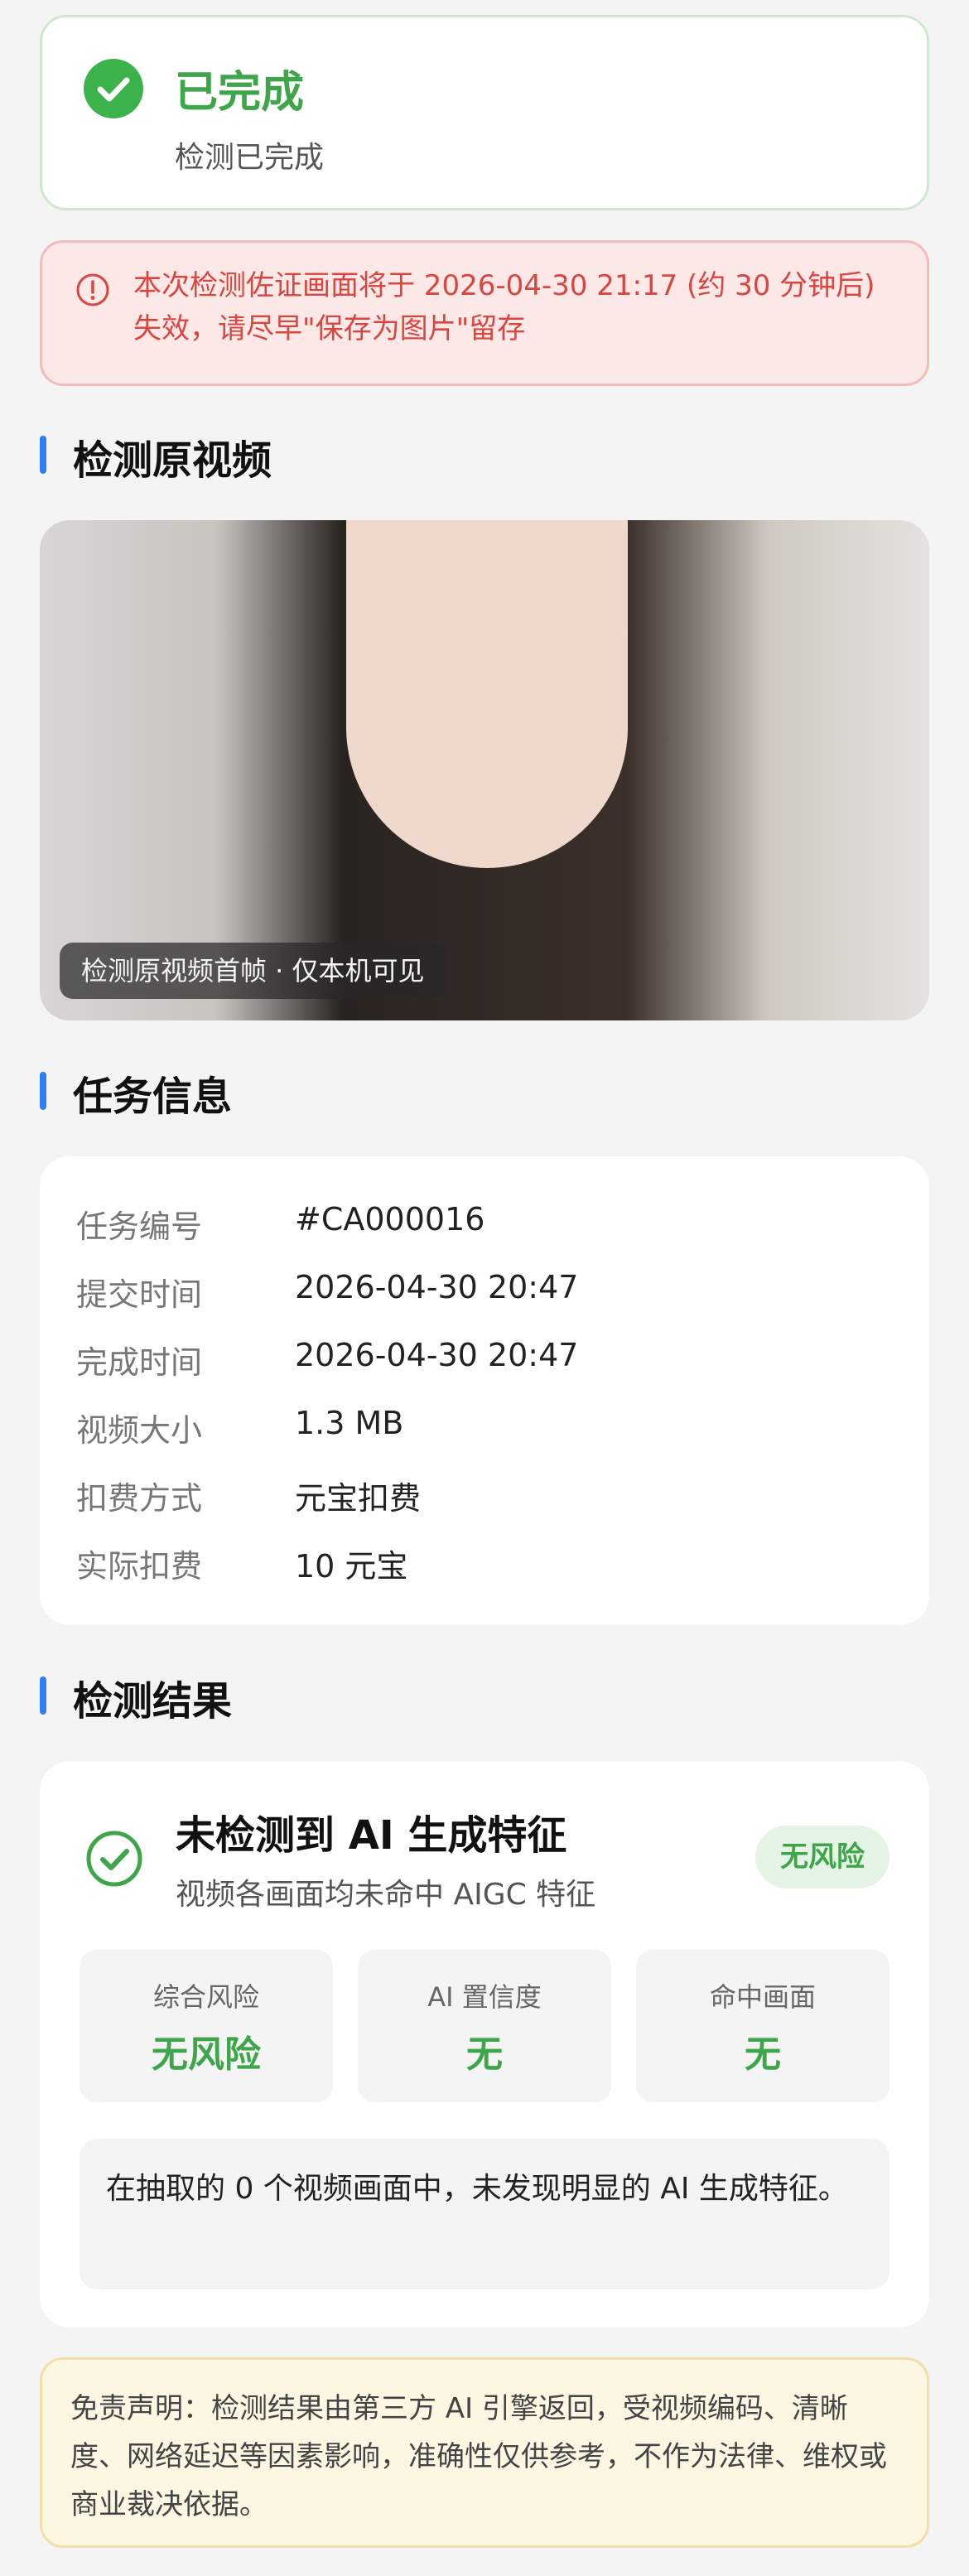 The width and height of the screenshot is (969, 2576). Describe the element at coordinates (485, 1429) in the screenshot. I see `info-row: 视频大小 1.3 MB` at that location.